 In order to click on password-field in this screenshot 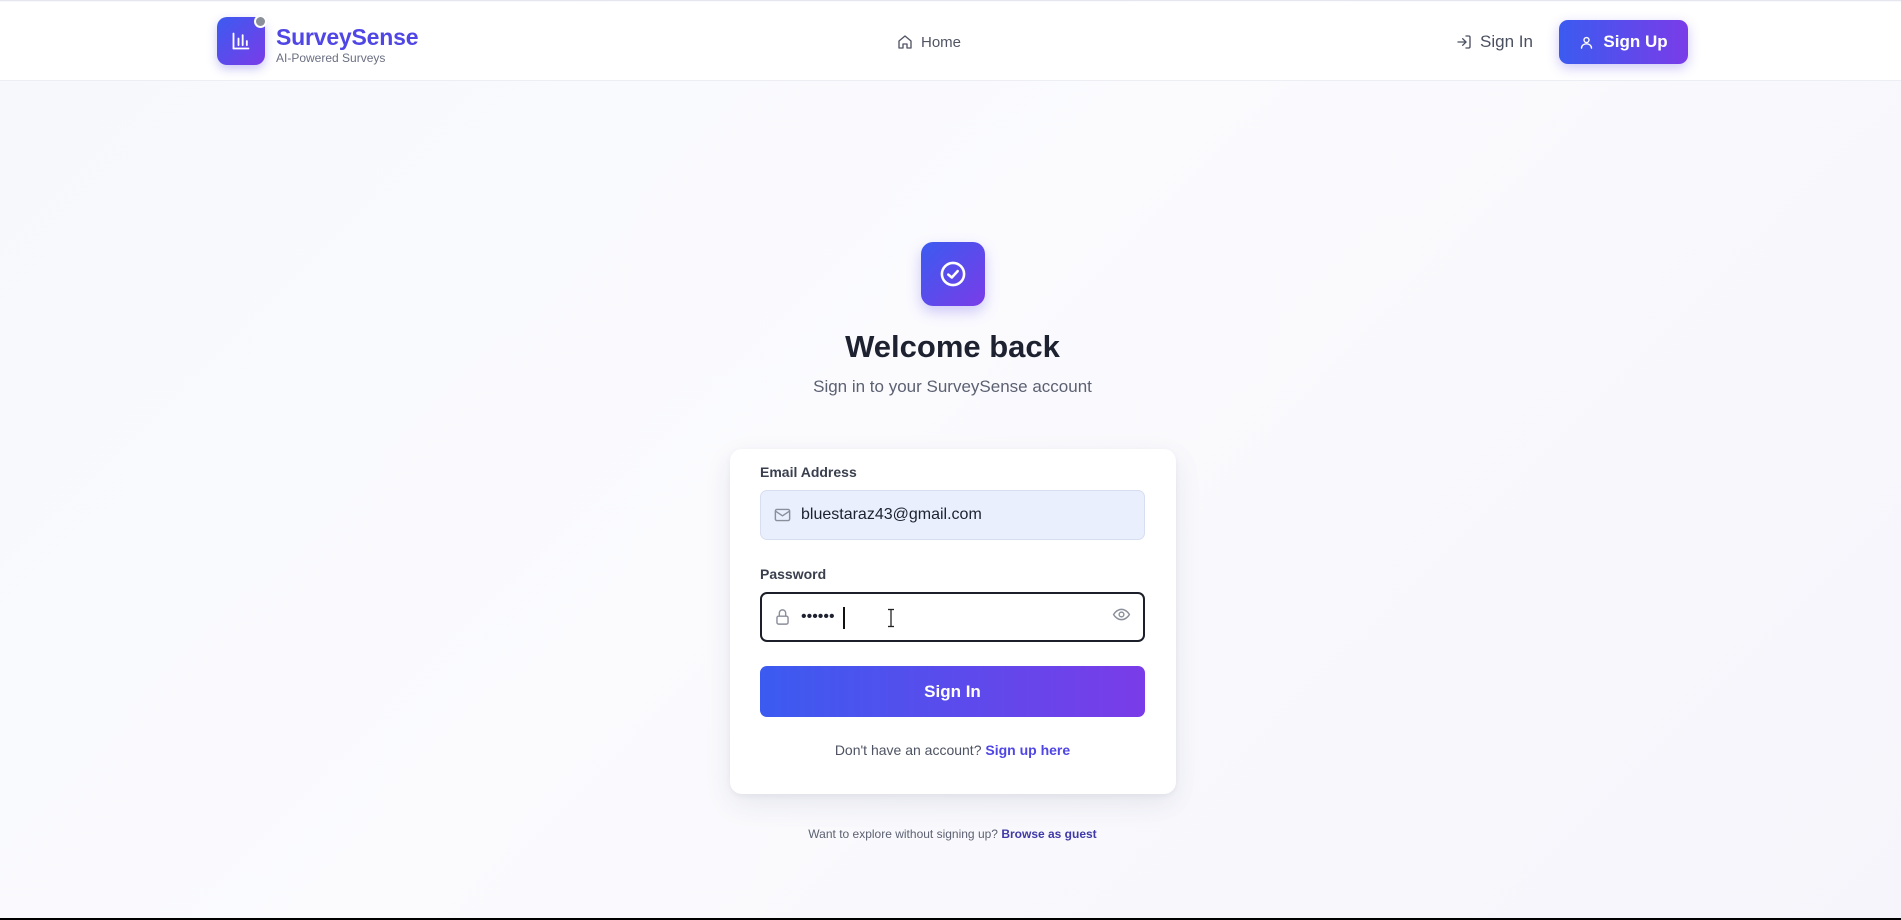, I will do `click(952, 617)`.